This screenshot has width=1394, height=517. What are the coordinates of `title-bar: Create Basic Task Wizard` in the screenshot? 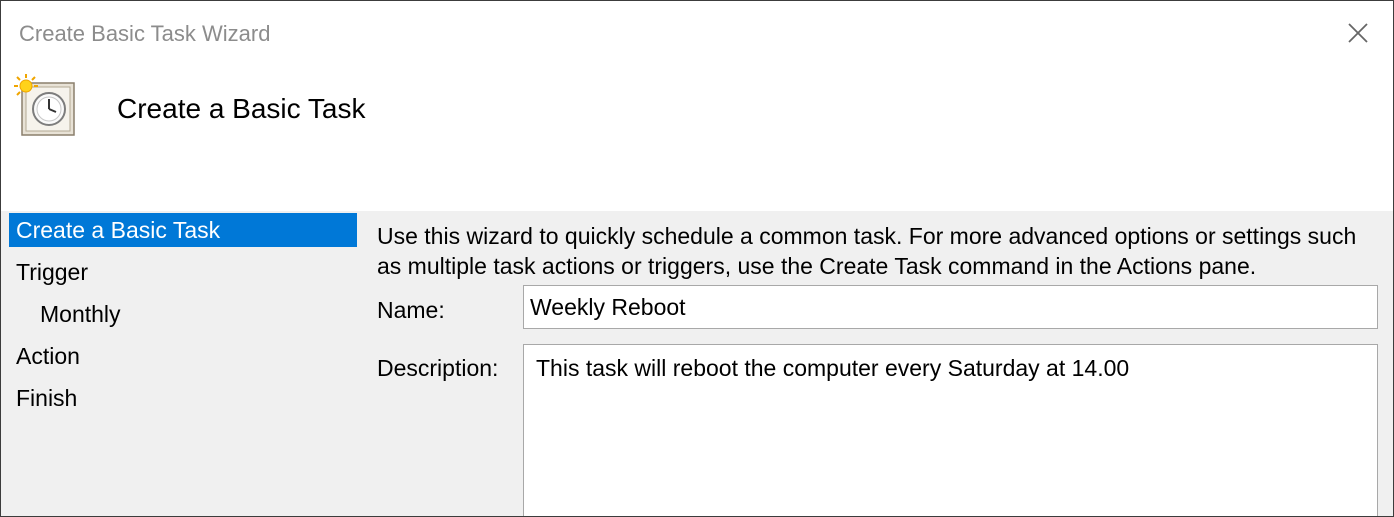 It's located at (697, 32).